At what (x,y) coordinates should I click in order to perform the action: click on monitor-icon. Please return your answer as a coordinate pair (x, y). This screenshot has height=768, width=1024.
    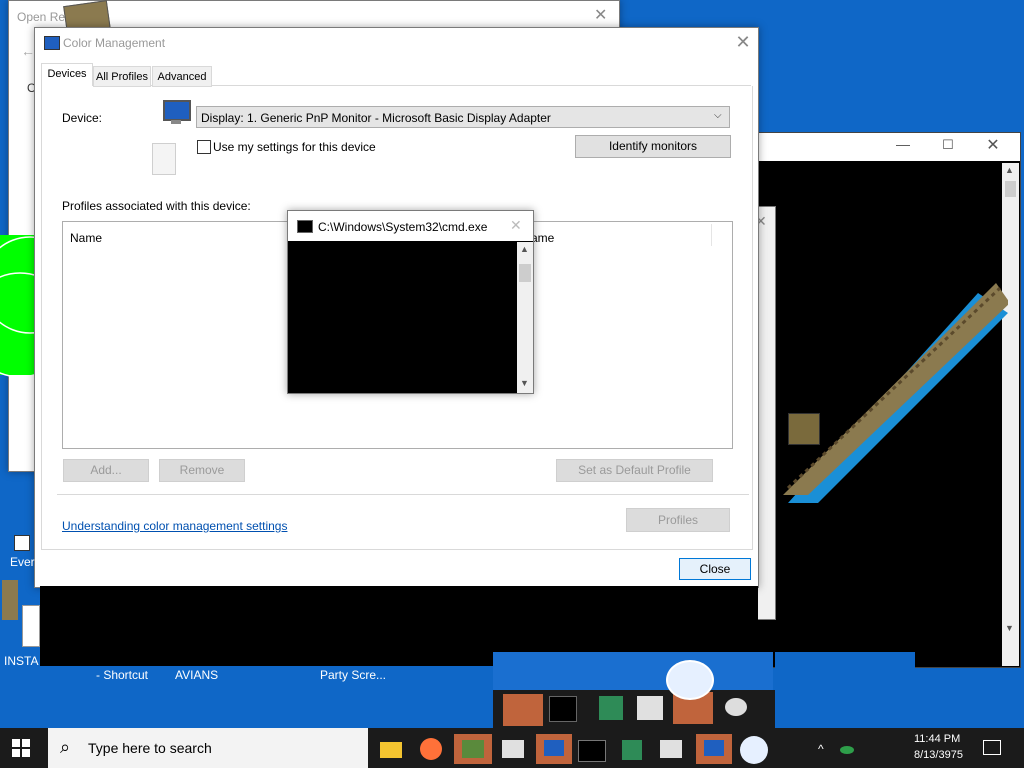
    Looking at the image, I should click on (176, 112).